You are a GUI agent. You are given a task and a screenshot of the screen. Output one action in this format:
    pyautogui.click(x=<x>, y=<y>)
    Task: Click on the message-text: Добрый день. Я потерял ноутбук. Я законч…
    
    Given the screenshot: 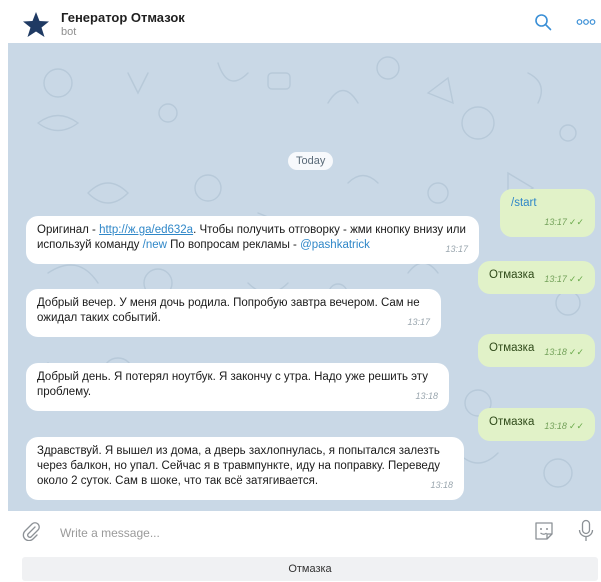 What is the action you would take?
    pyautogui.click(x=232, y=384)
    